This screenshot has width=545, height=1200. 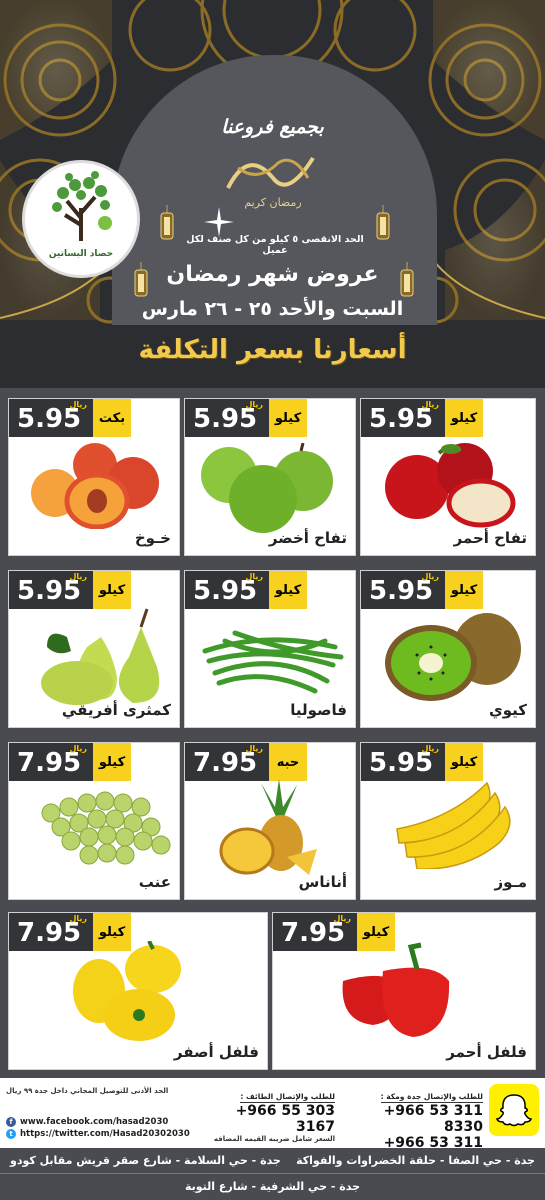 I want to click on grapes-icon, so click(x=106, y=828).